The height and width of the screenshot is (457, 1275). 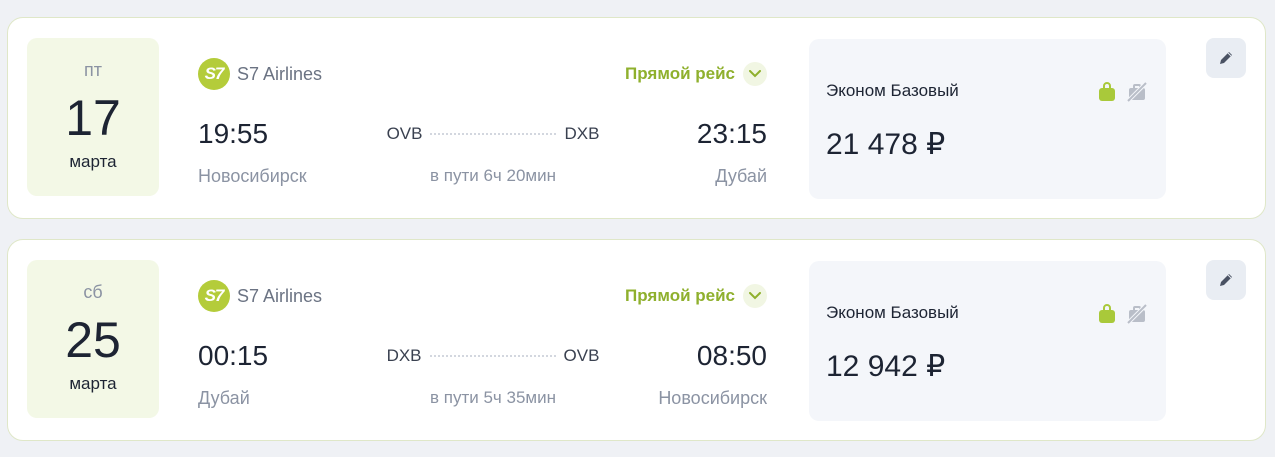 I want to click on departure-time: 19:55, so click(x=233, y=133).